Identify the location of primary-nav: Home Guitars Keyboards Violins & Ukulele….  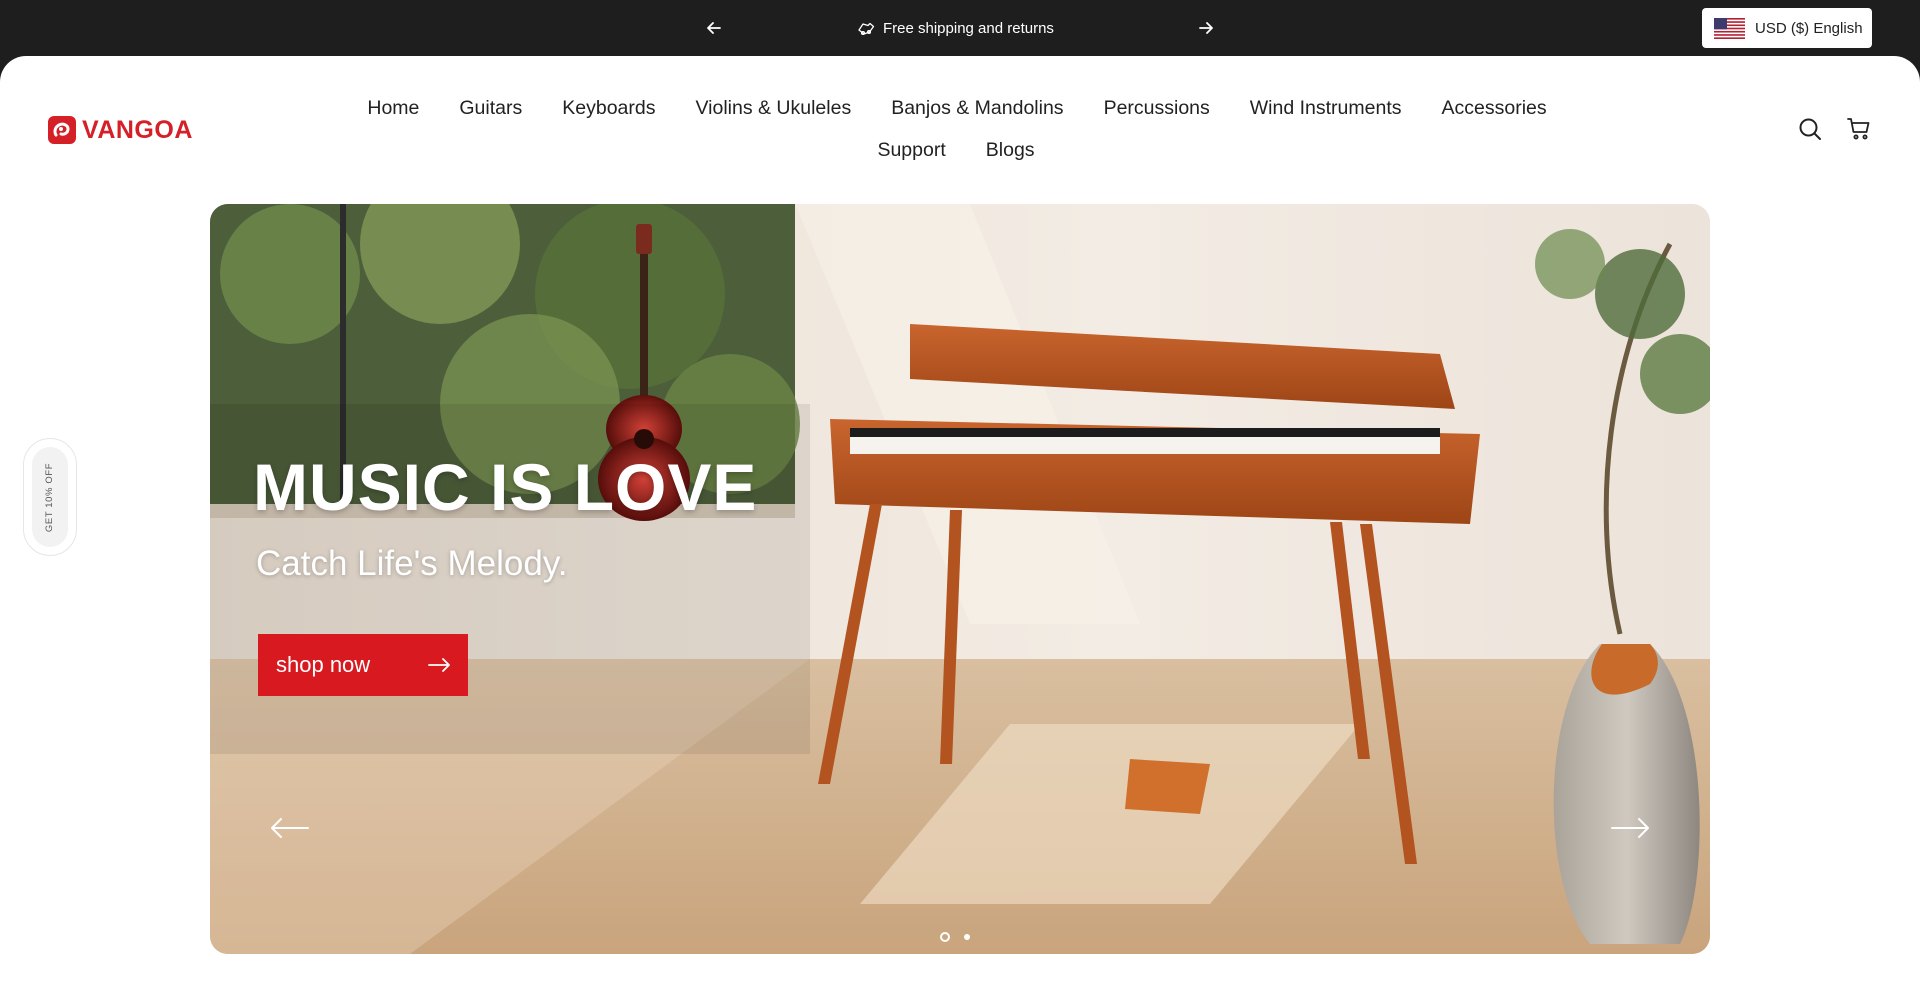
(960, 108).